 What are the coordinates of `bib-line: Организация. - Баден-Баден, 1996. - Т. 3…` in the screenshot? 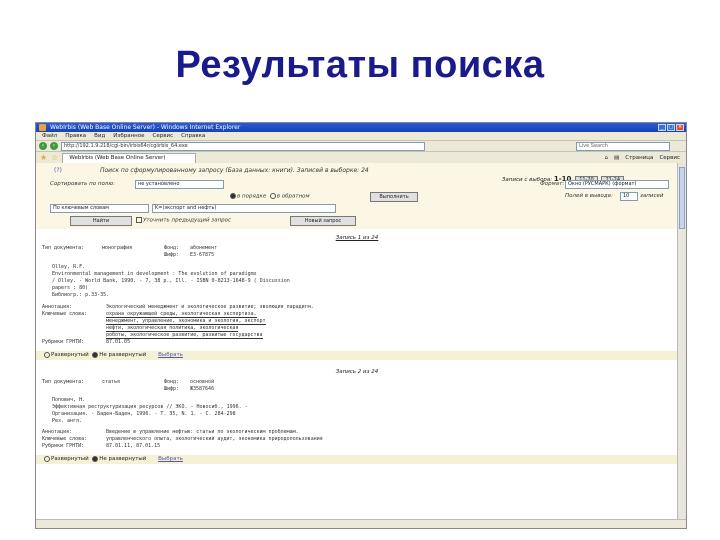 It's located at (144, 414).